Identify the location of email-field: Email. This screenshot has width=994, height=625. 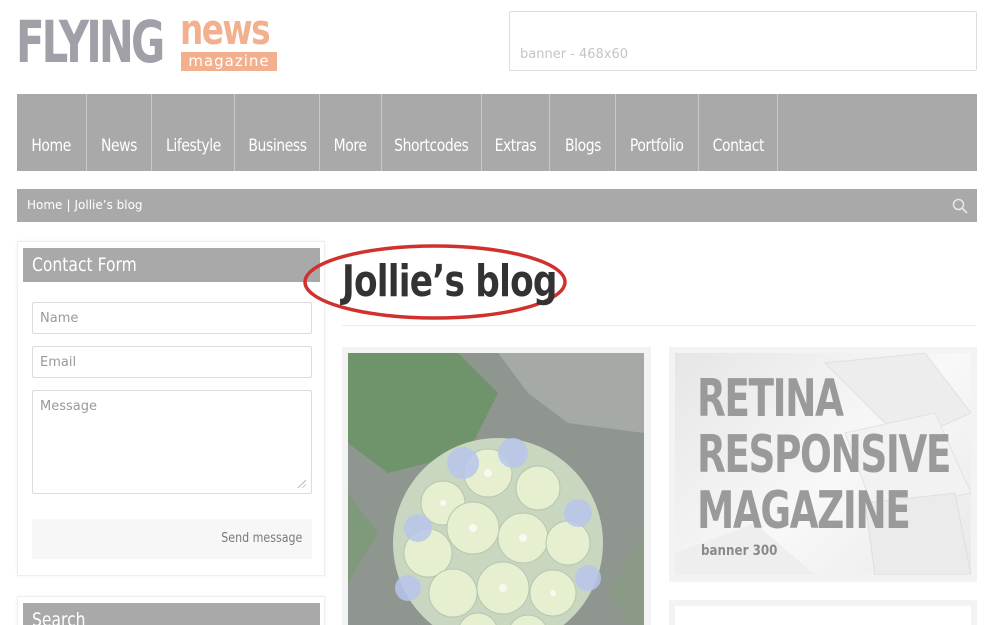
(172, 362).